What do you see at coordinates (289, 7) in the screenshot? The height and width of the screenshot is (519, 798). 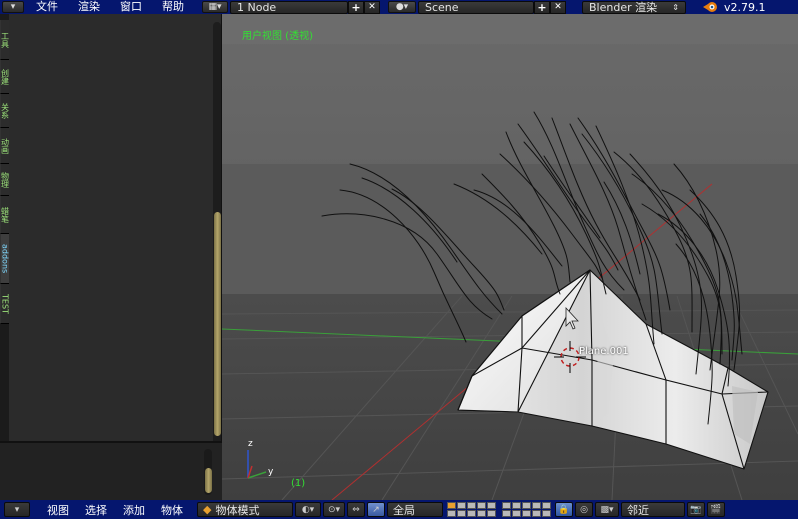 I see `screen-layout-field: 1 Node` at bounding box center [289, 7].